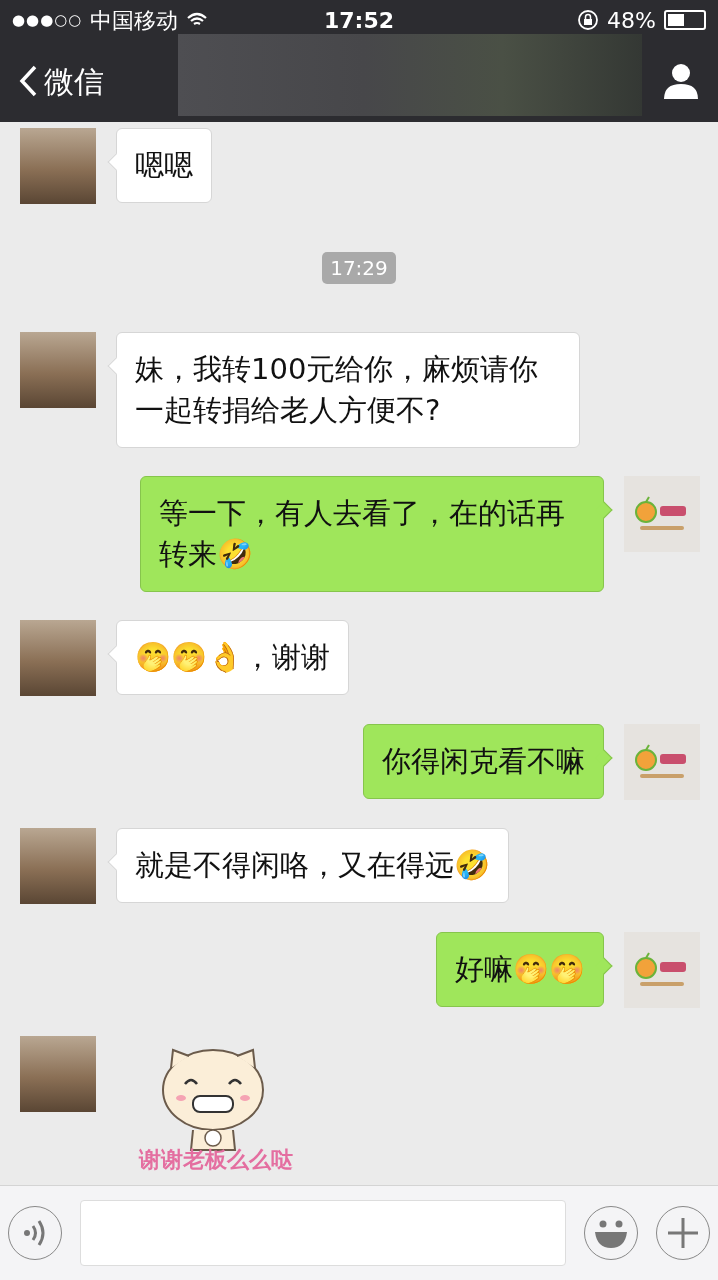 This screenshot has width=718, height=1280. I want to click on clock-time: 17:52, so click(359, 20).